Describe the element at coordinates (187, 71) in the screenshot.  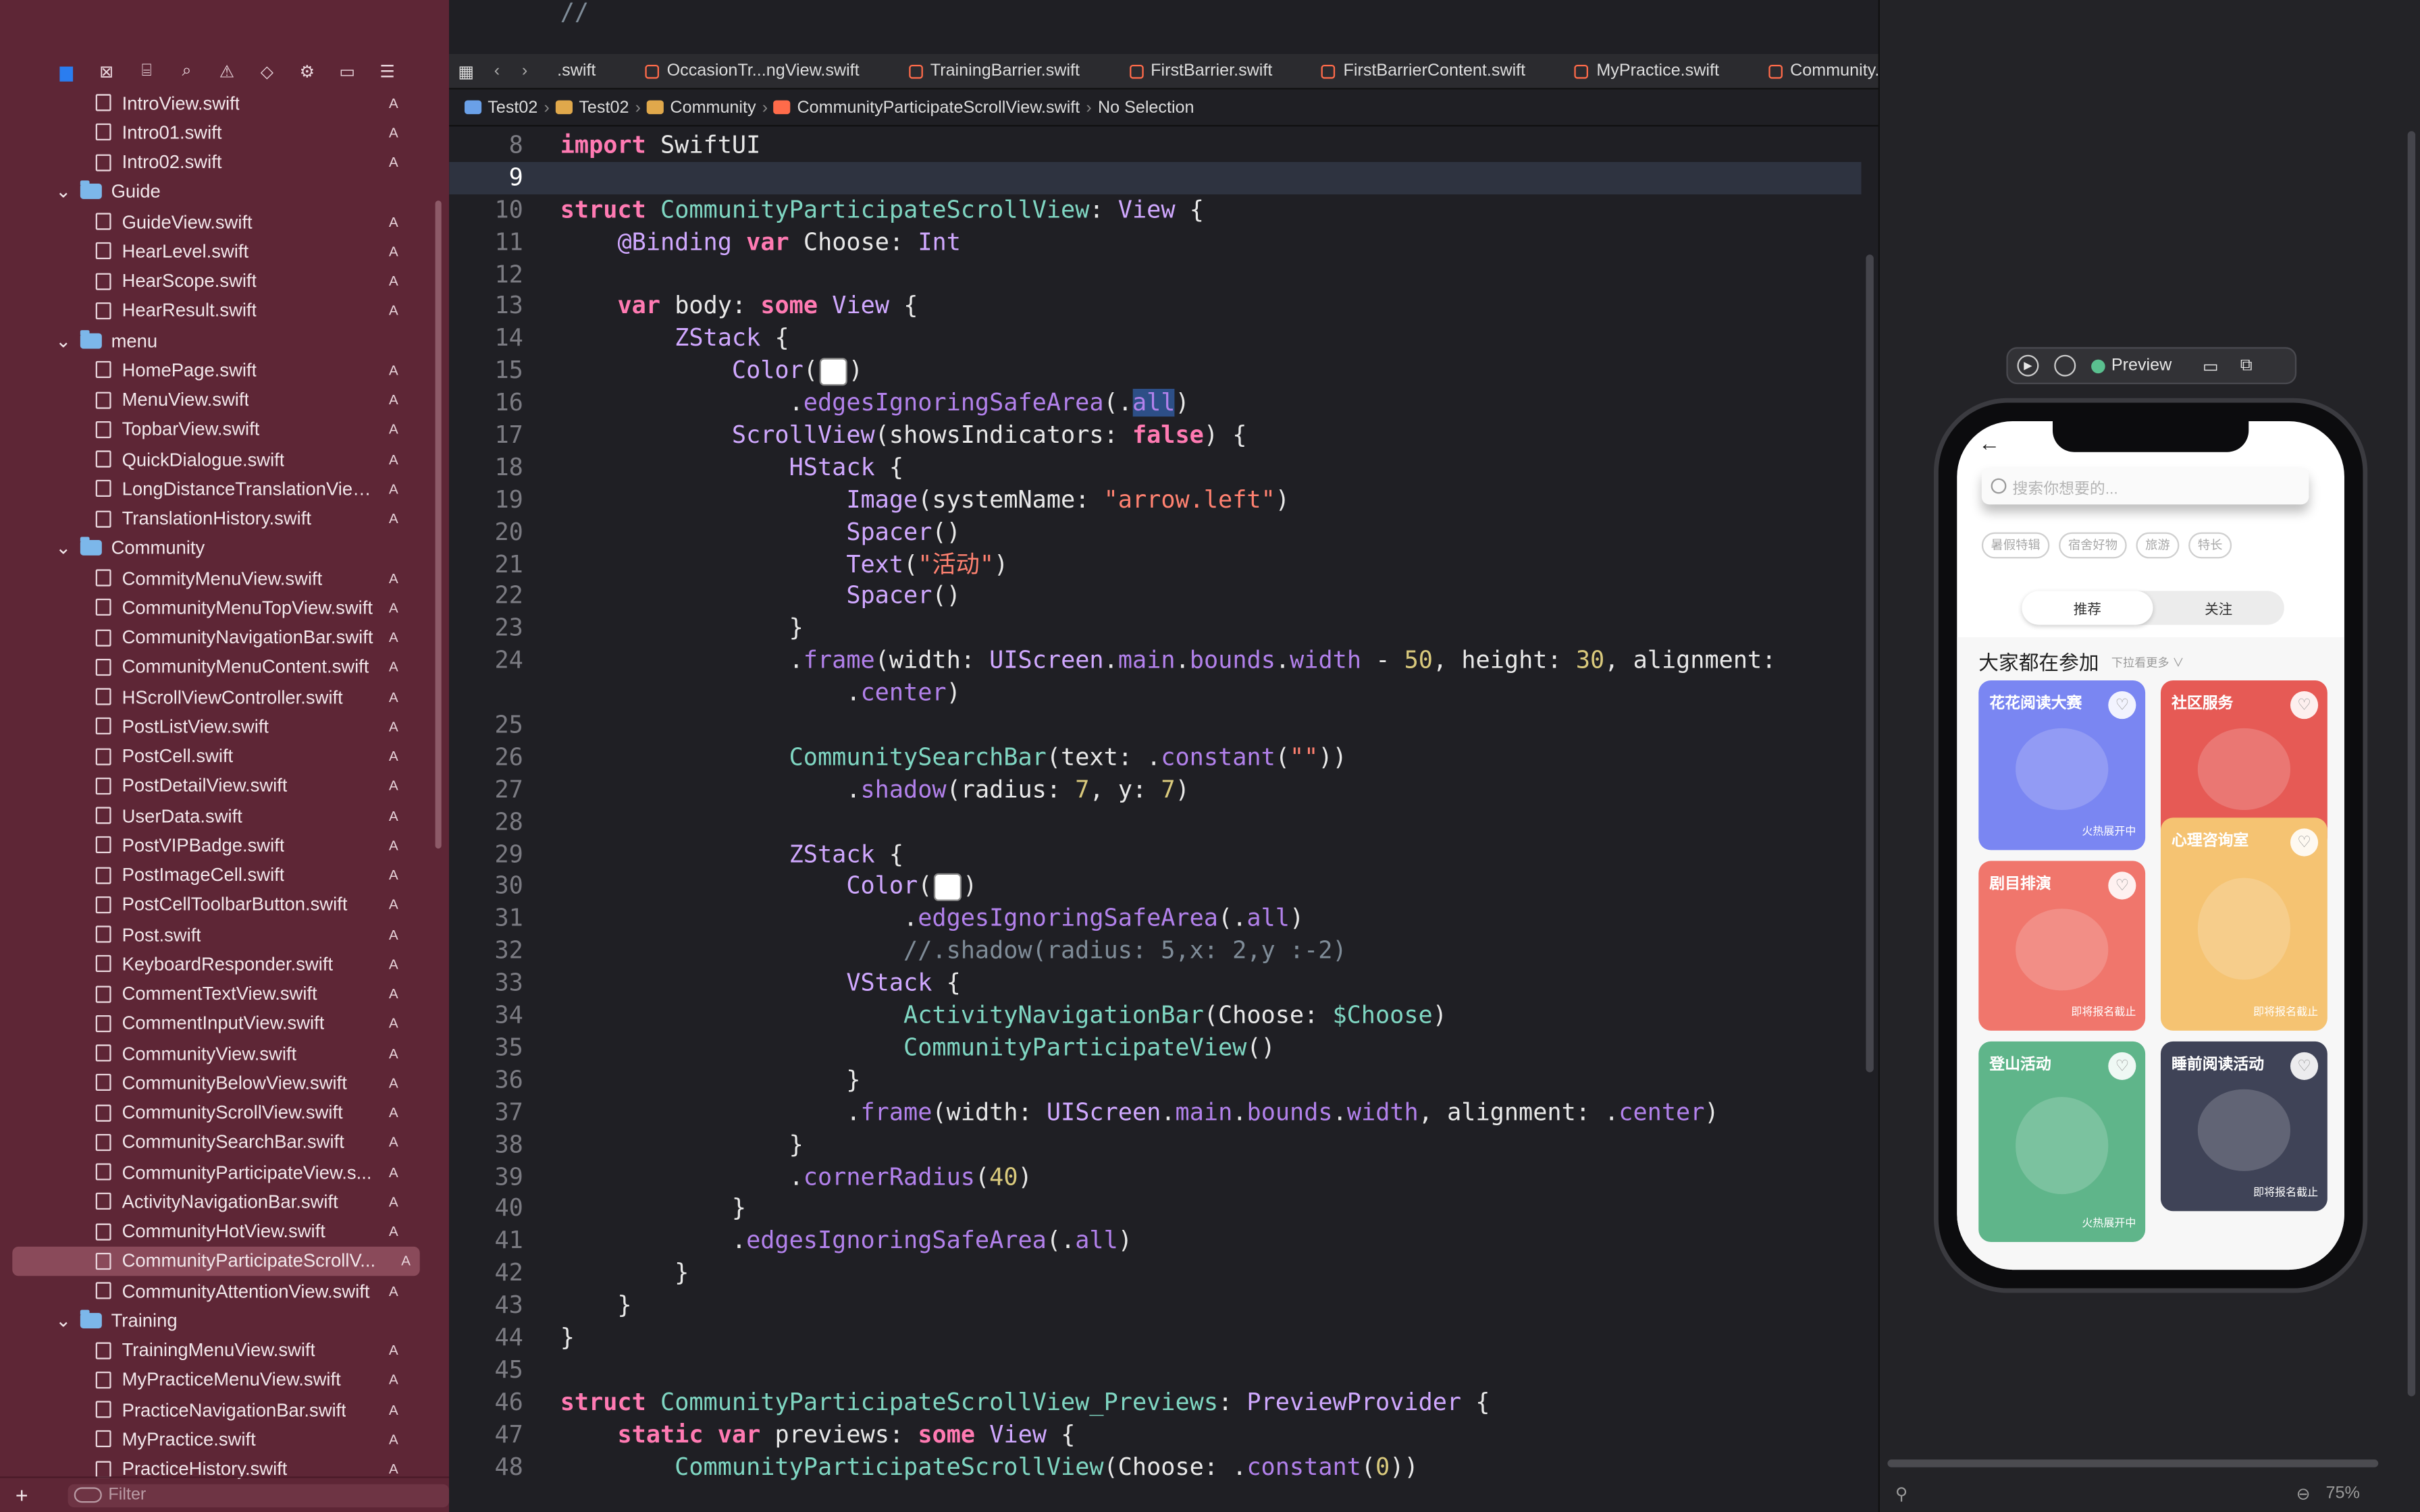
I see `search-icon: ⌕` at that location.